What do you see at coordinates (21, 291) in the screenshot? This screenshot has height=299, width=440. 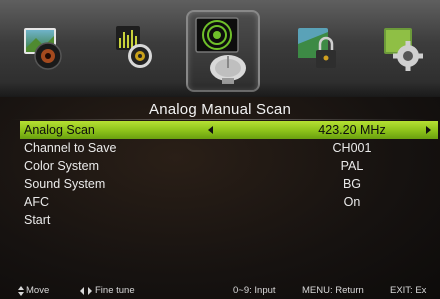 I see `updown-arrows-icon` at bounding box center [21, 291].